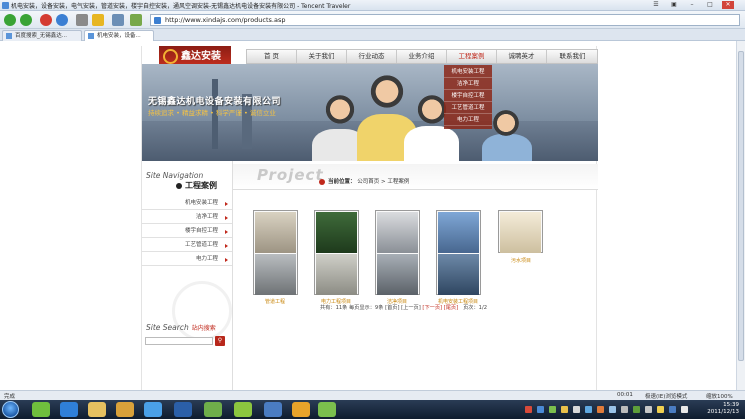 Image resolution: width=745 pixels, height=419 pixels. I want to click on skin-icon: ▣, so click(674, 5).